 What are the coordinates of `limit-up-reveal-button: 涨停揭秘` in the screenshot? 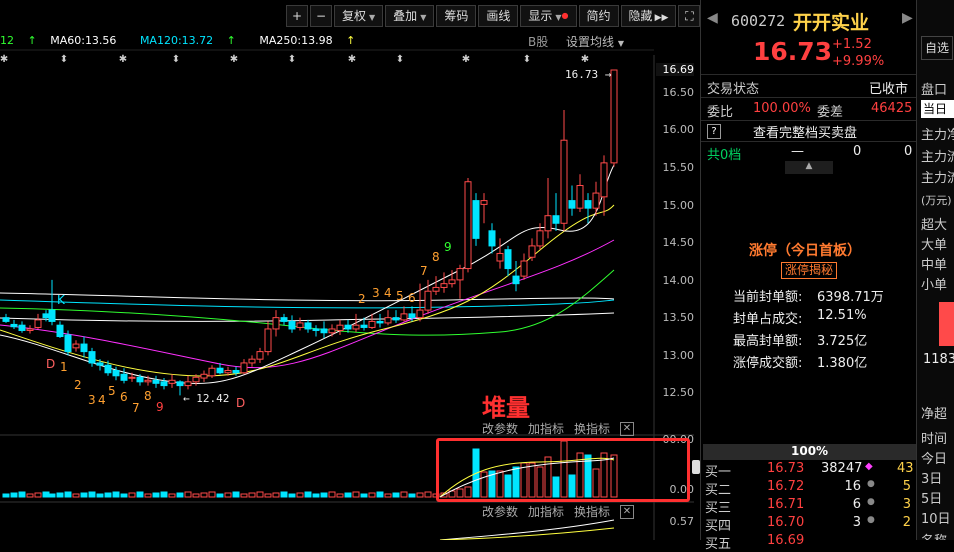 It's located at (809, 270).